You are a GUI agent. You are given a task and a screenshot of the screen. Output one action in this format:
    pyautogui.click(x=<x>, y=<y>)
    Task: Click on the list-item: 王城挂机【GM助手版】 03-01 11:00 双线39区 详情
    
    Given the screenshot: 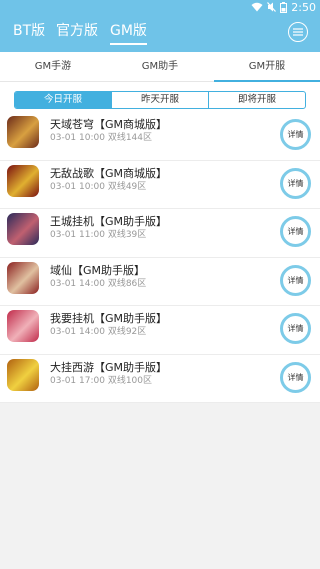 What is the action you would take?
    pyautogui.click(x=160, y=233)
    